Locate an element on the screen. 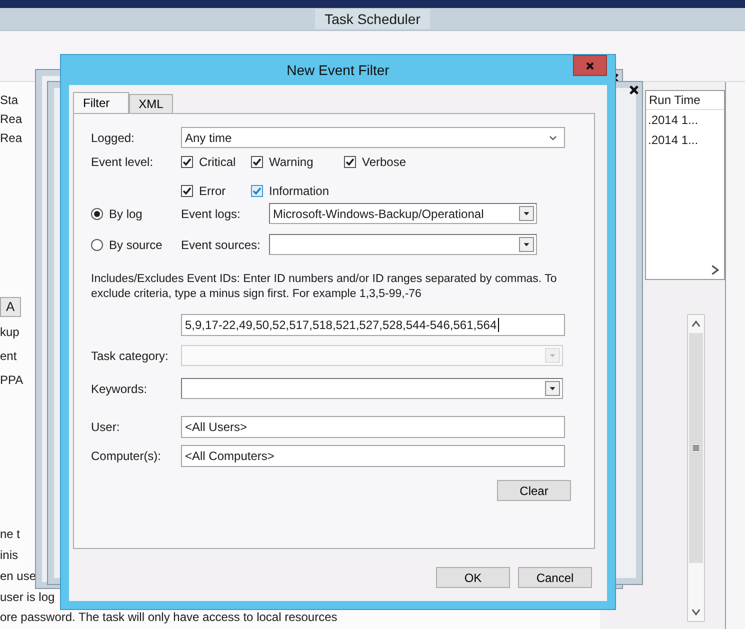  checkbox: Information is located at coordinates (297, 191).